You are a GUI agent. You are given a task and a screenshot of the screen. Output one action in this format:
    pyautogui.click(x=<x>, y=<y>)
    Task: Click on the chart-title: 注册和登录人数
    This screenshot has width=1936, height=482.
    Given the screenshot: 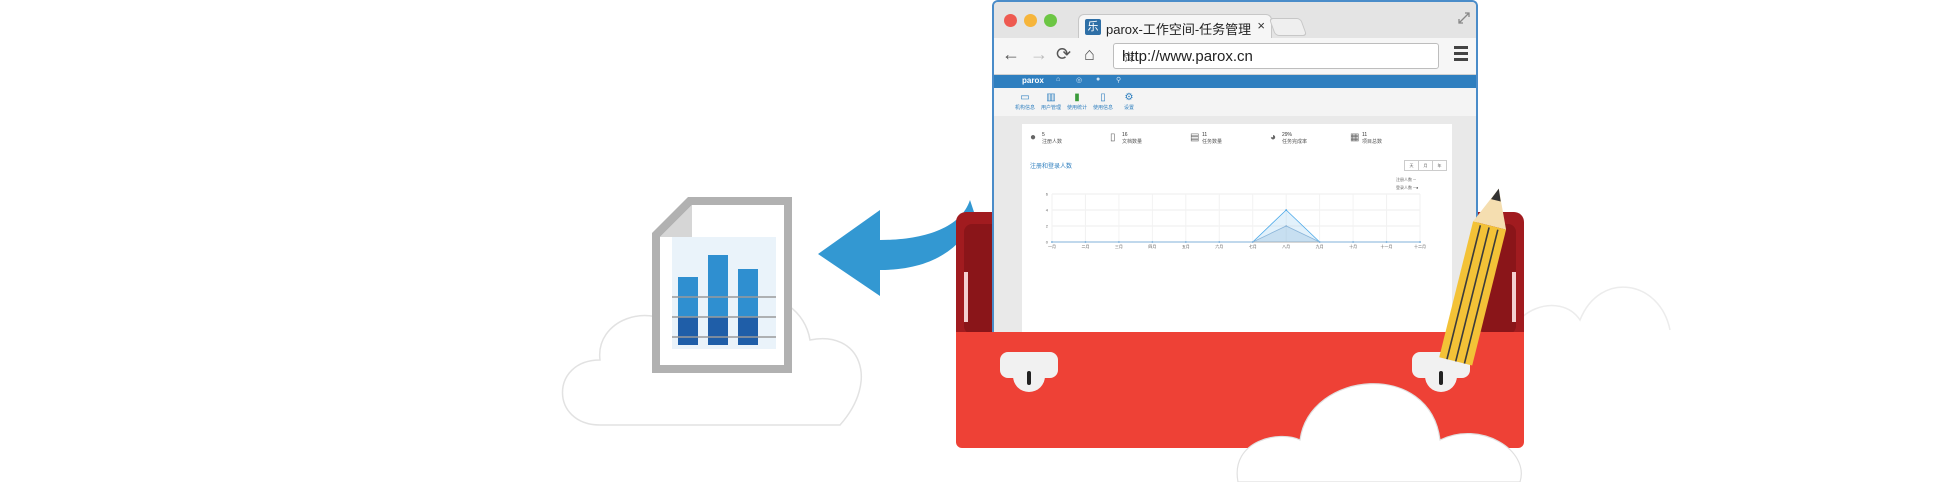 What is the action you would take?
    pyautogui.click(x=1051, y=167)
    